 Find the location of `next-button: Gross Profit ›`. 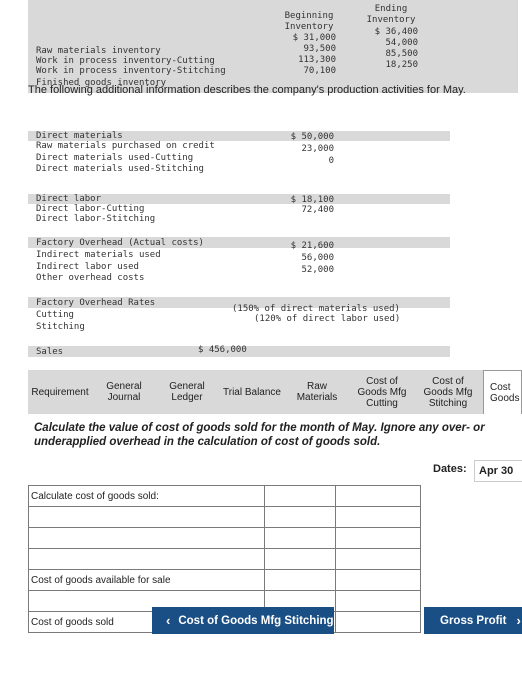

next-button: Gross Profit › is located at coordinates (473, 620).